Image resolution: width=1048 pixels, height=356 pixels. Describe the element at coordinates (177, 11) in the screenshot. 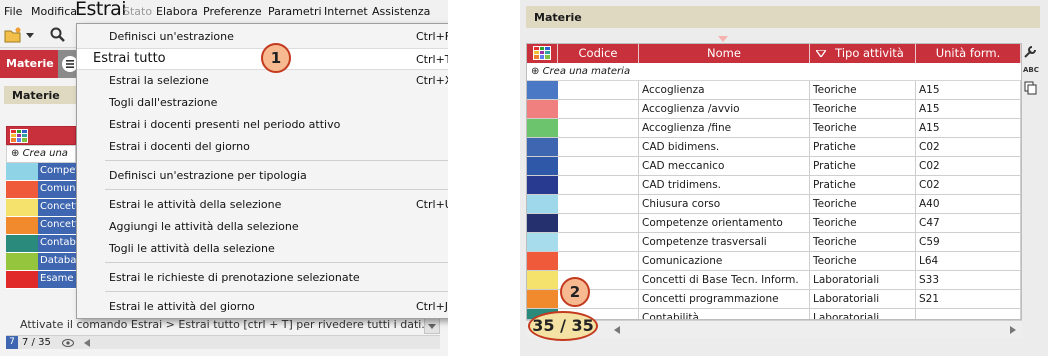

I see `menu-elabora: Elabora` at that location.